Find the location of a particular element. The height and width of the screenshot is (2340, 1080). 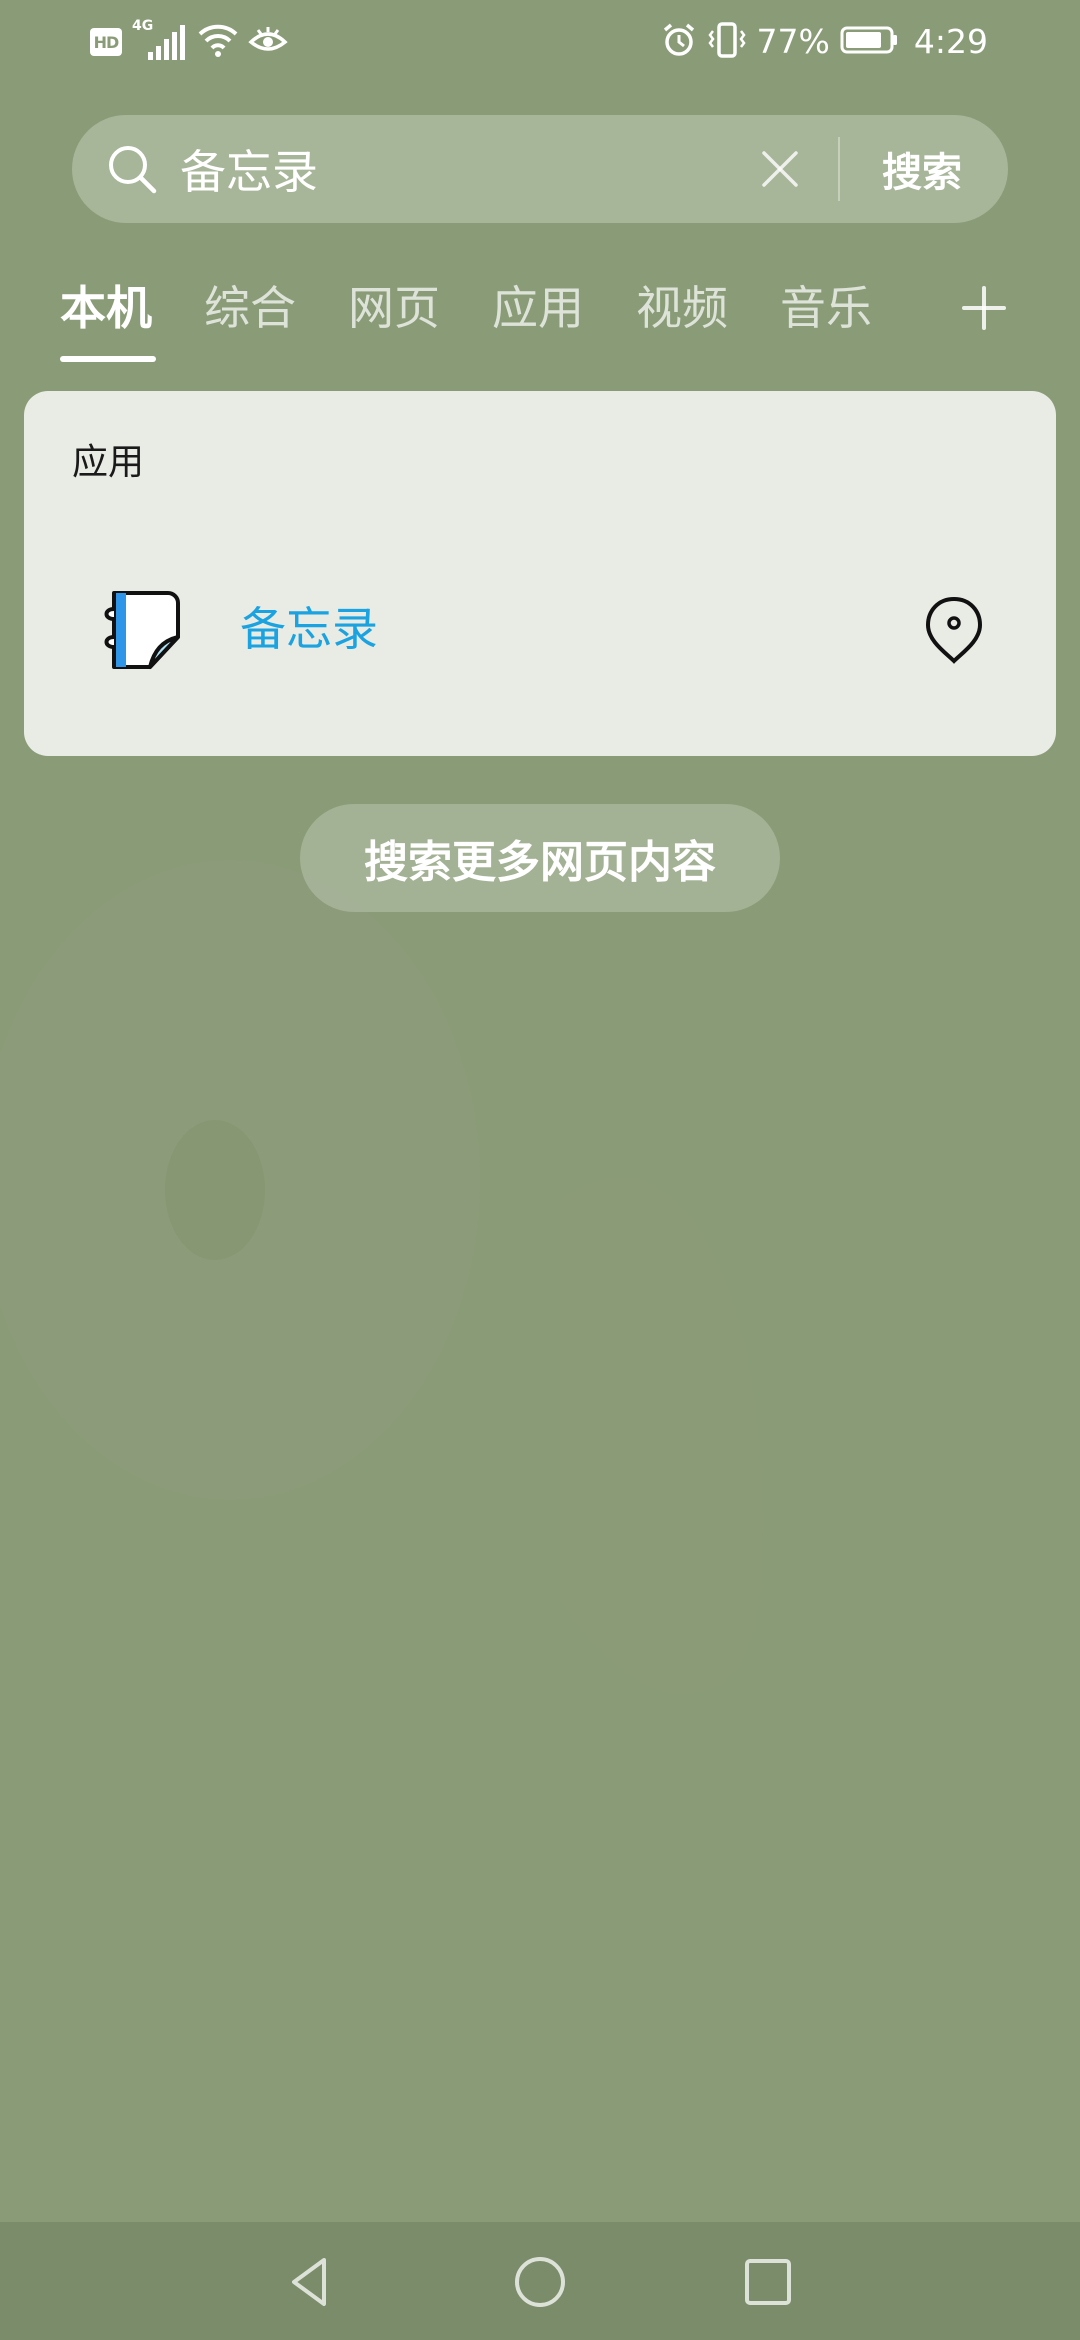

app-result-row: 备忘录 is located at coordinates (540, 629).